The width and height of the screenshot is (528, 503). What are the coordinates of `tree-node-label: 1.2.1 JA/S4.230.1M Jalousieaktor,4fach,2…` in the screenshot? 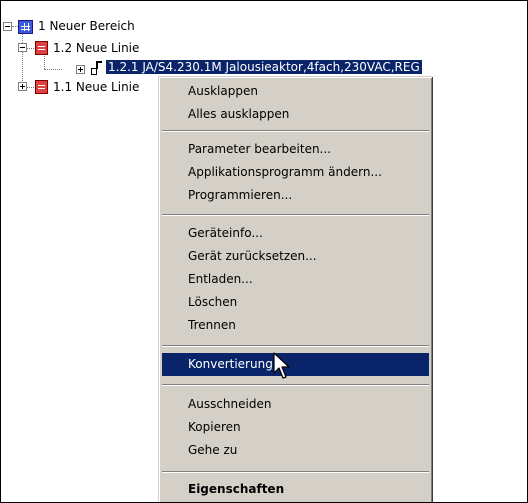 It's located at (264, 67).